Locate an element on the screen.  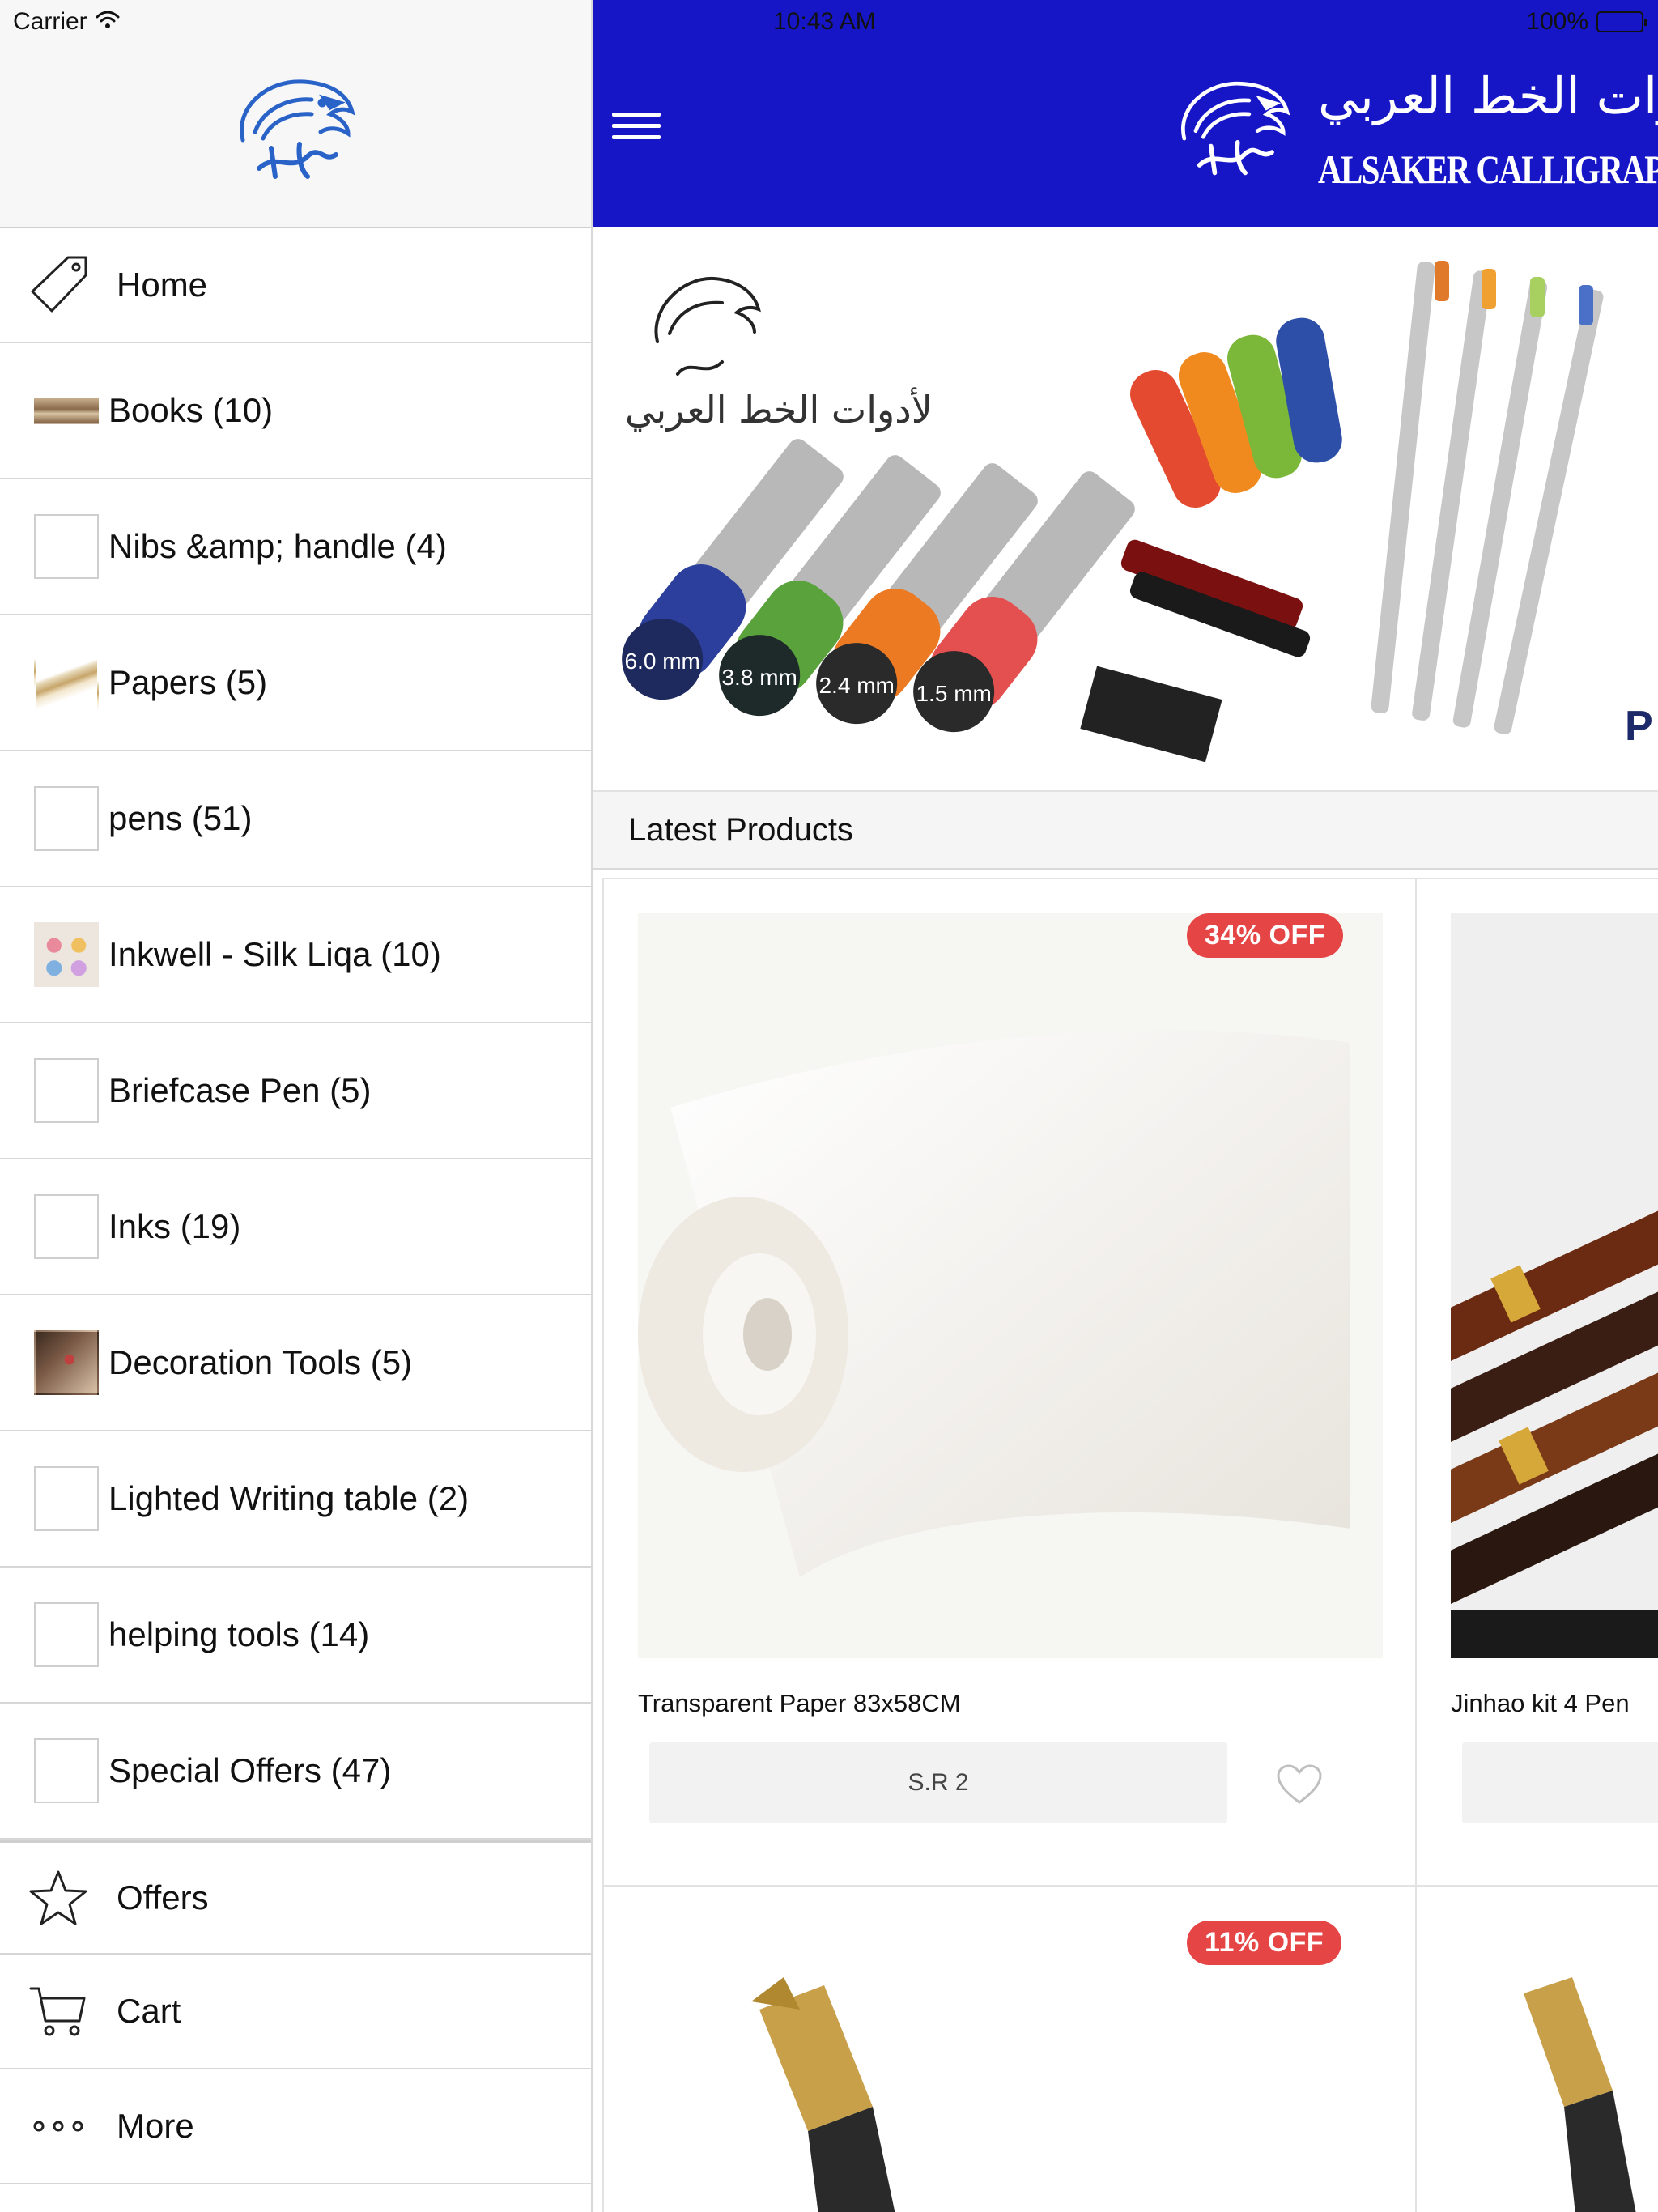
sidebar-item-helping-tools: helping tools (14) is located at coordinates (295, 1636).